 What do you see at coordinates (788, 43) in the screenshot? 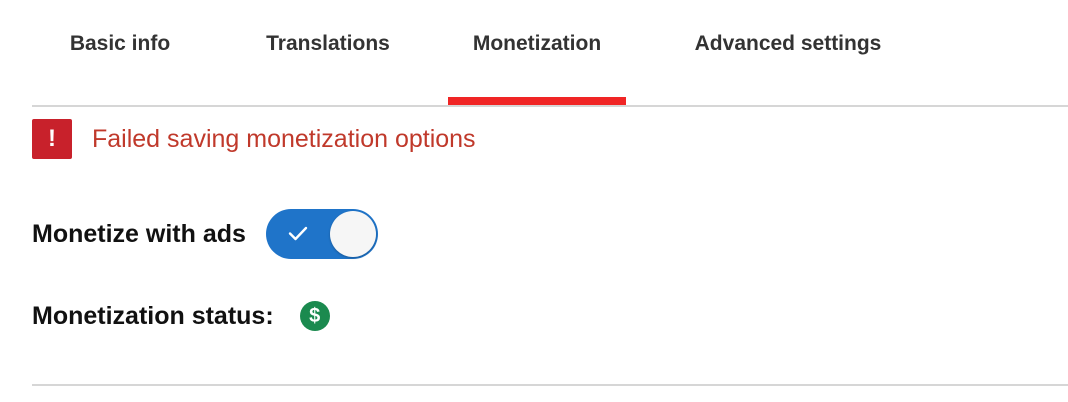
I see `tab-label: Advanced settings` at bounding box center [788, 43].